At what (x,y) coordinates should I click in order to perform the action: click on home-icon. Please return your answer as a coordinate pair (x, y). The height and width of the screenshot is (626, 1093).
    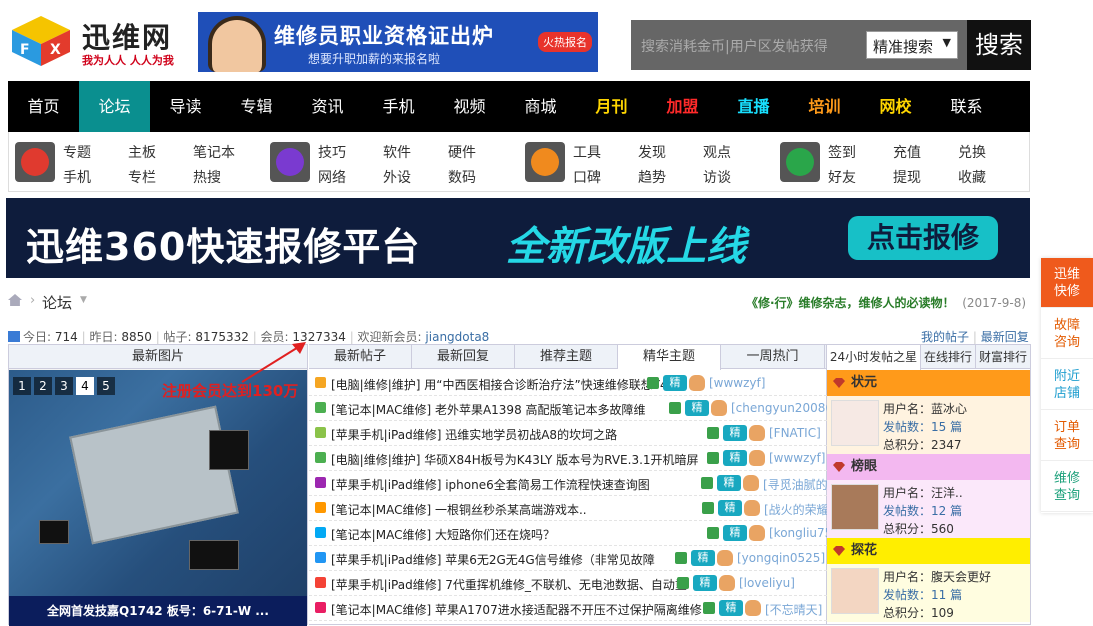
    Looking at the image, I should click on (35, 162).